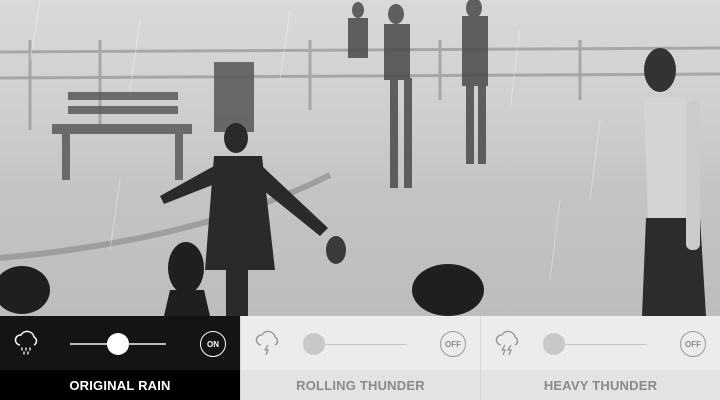 This screenshot has width=720, height=400. Describe the element at coordinates (213, 344) in the screenshot. I see `toggle-button: ON` at that location.